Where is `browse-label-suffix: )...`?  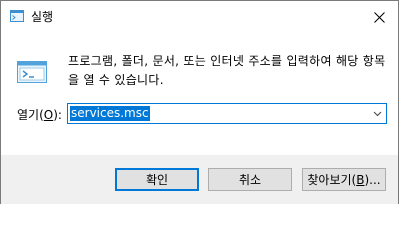
browse-label-suffix: )... is located at coordinates (372, 179).